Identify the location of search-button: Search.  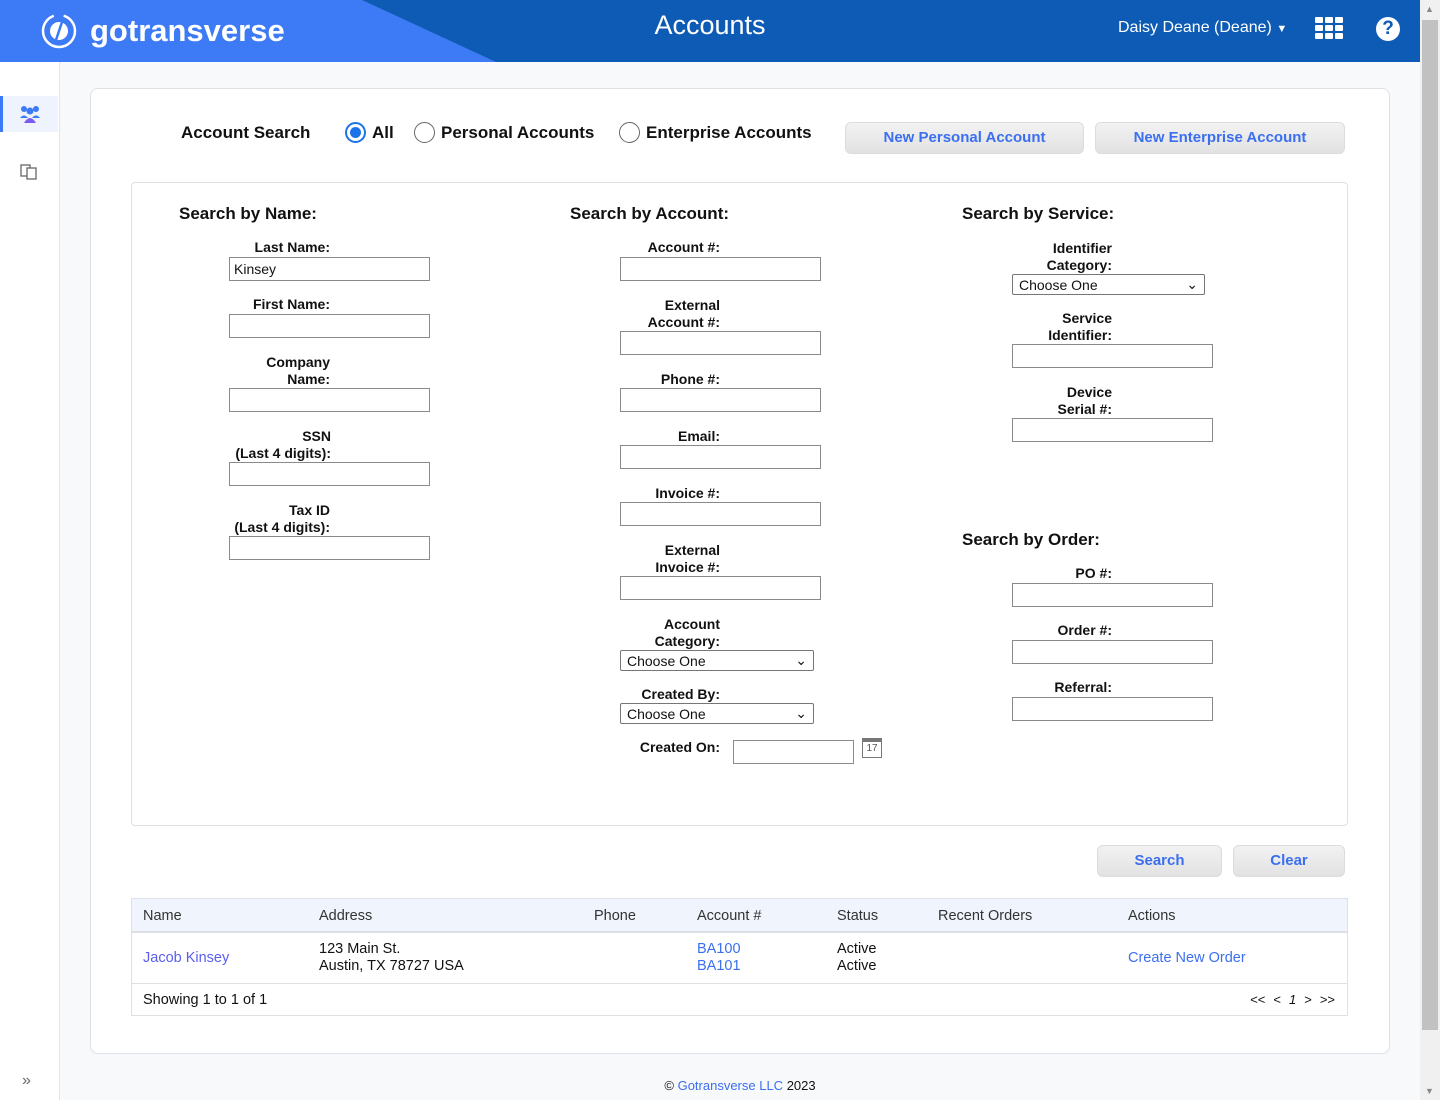
(1159, 861).